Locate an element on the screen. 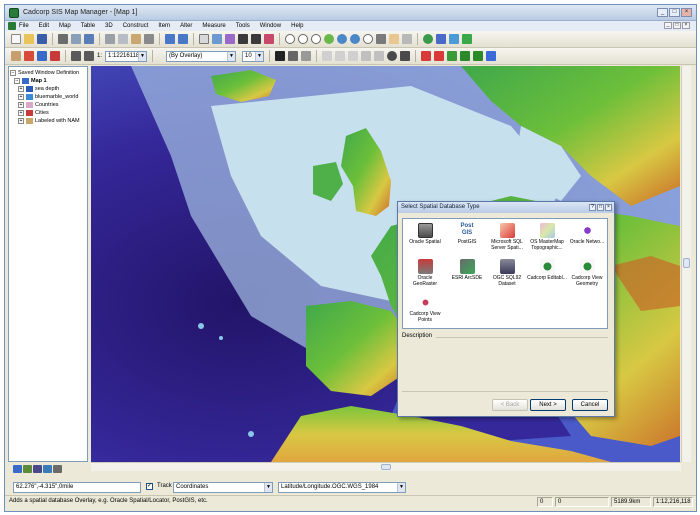 This screenshot has width=700, height=515. horizontal-scroll-thumb is located at coordinates (386, 467).